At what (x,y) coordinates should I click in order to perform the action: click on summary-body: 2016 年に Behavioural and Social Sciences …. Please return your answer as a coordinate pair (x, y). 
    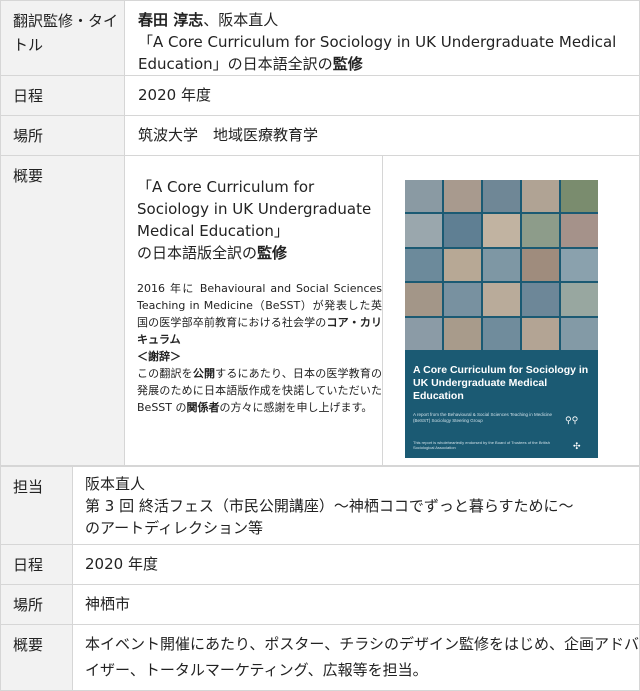
    Looking at the image, I should click on (259, 348).